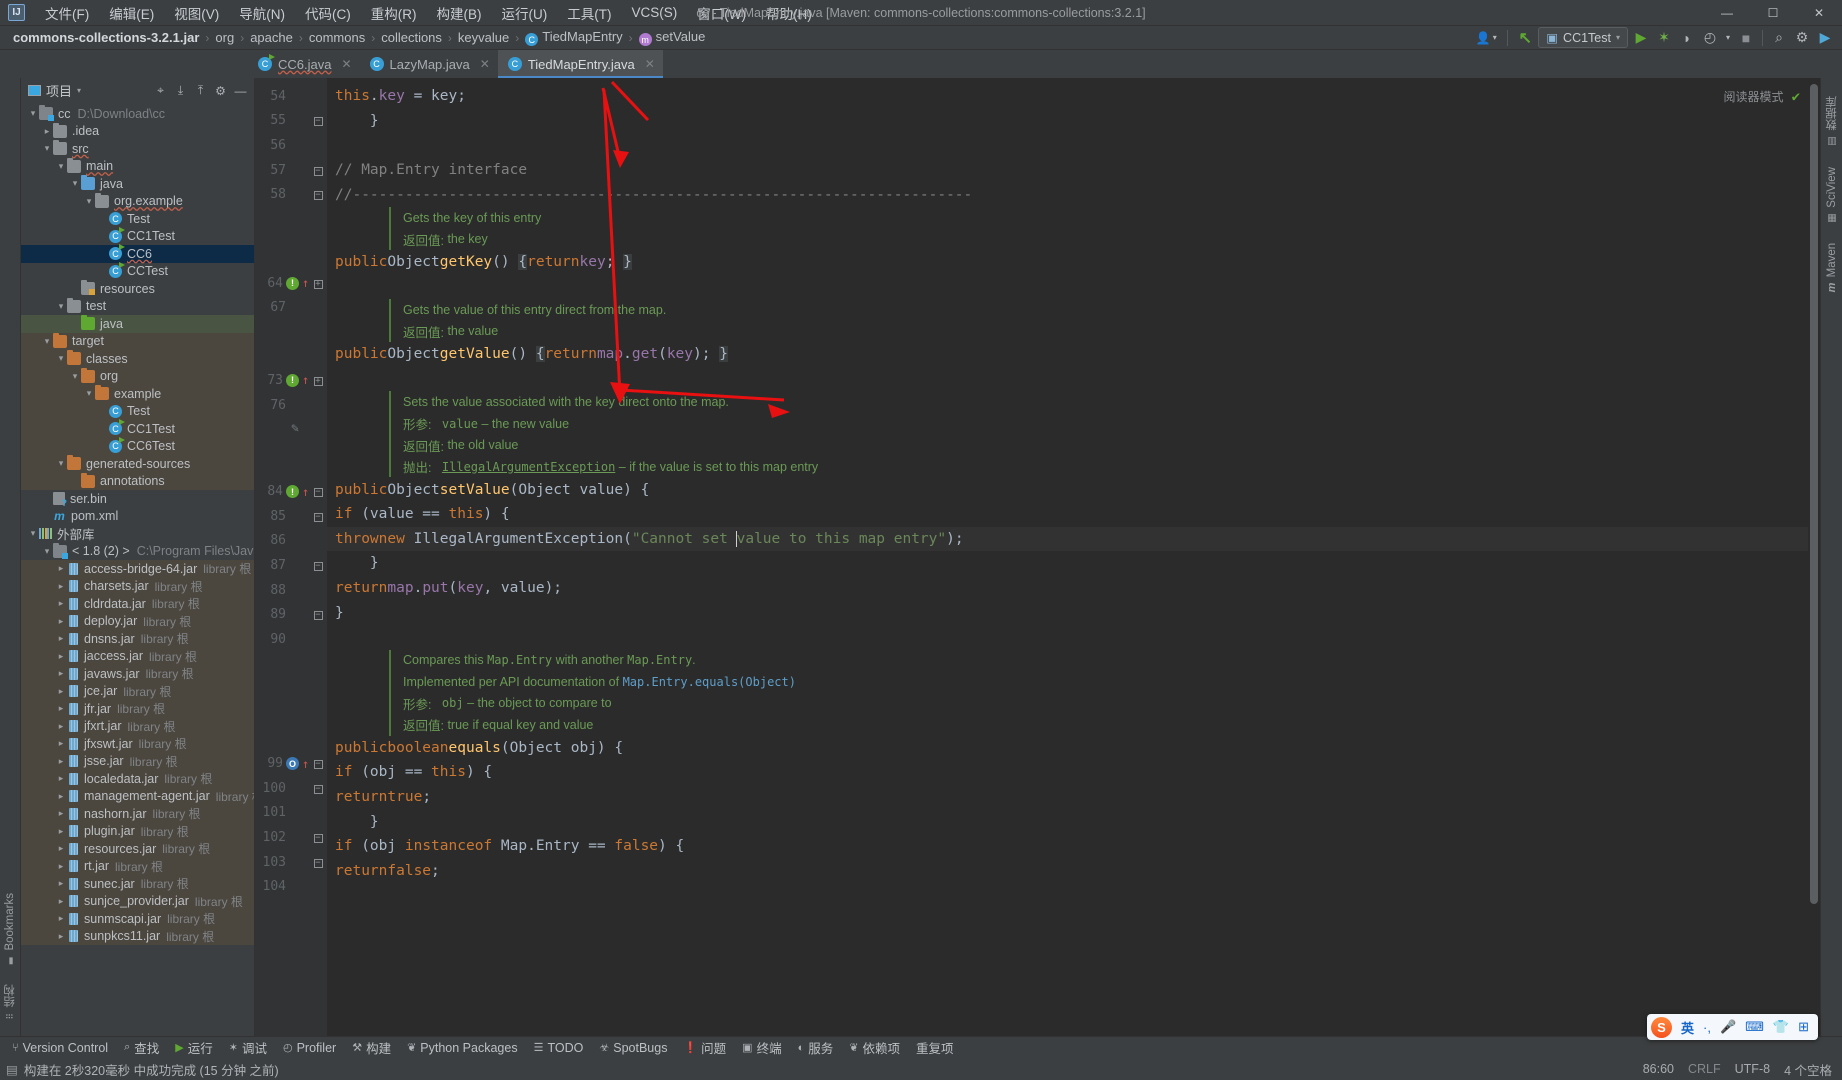 The image size is (1842, 1080). I want to click on code-line-54: this. key = key;, so click(1067, 96).